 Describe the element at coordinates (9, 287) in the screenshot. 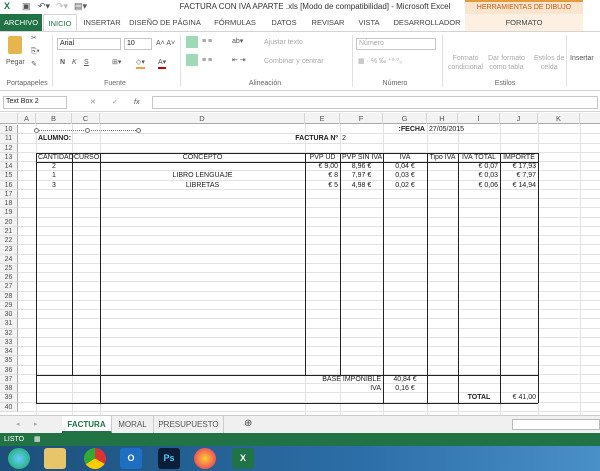

I see `row-header-27: 27` at that location.